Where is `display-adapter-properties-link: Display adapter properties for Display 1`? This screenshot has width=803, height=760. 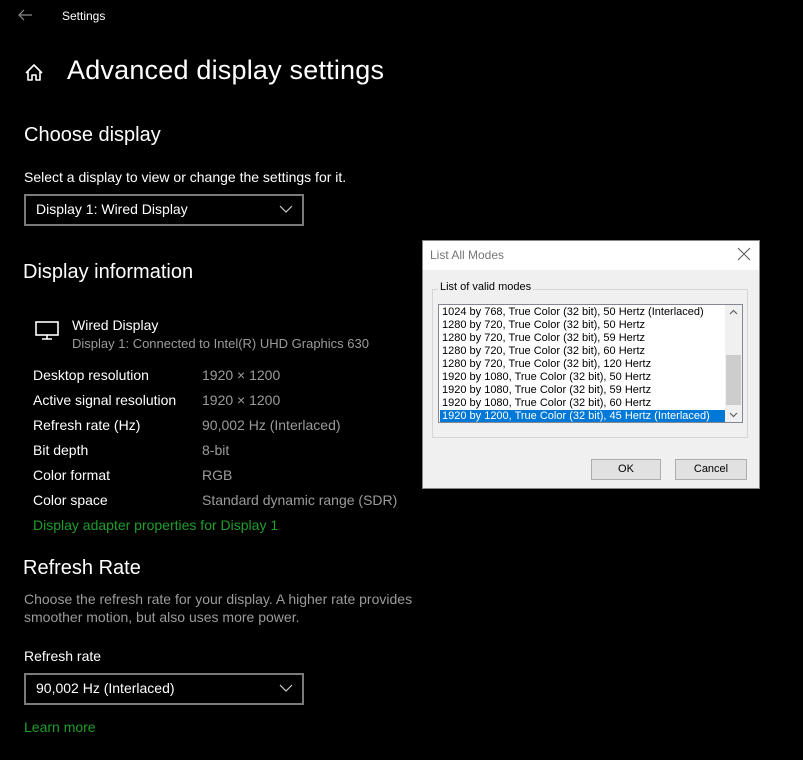
display-adapter-properties-link: Display adapter properties for Display 1 is located at coordinates (155, 525).